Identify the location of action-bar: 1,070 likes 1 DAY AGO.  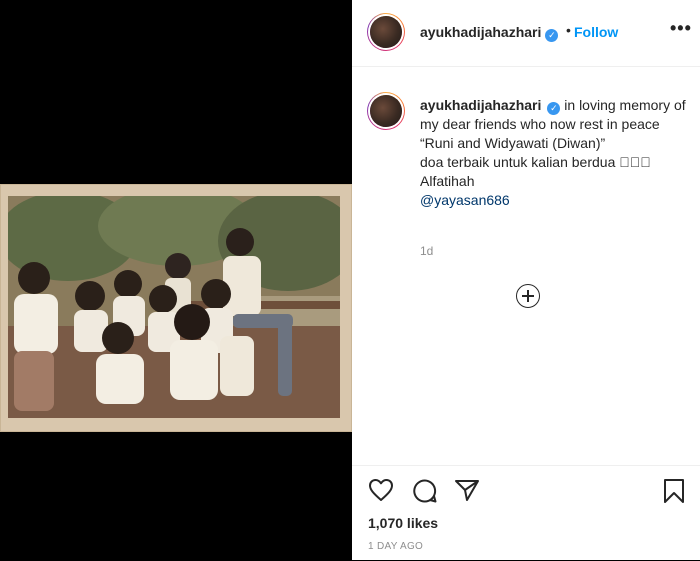
(526, 513).